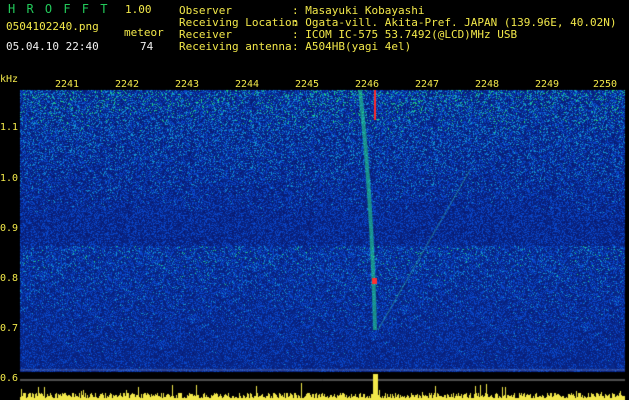 Image resolution: width=629 pixels, height=400 pixels. Describe the element at coordinates (367, 84) in the screenshot. I see `x-tick-label: 2246` at that location.